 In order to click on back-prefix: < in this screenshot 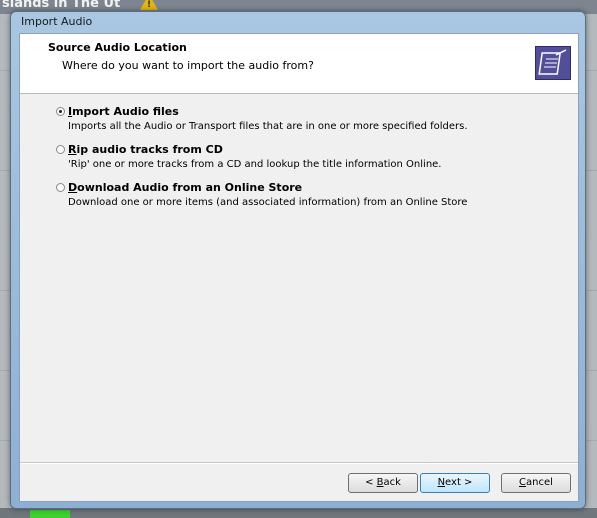, I will do `click(371, 482)`.